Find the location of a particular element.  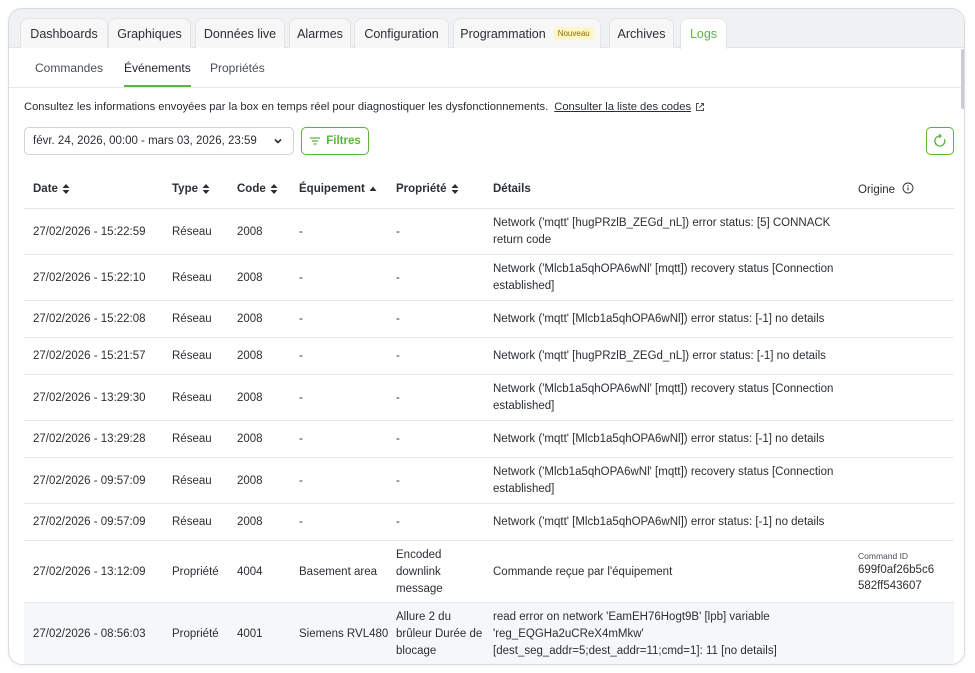

subtab-commandes: Commandes is located at coordinates (69, 74).